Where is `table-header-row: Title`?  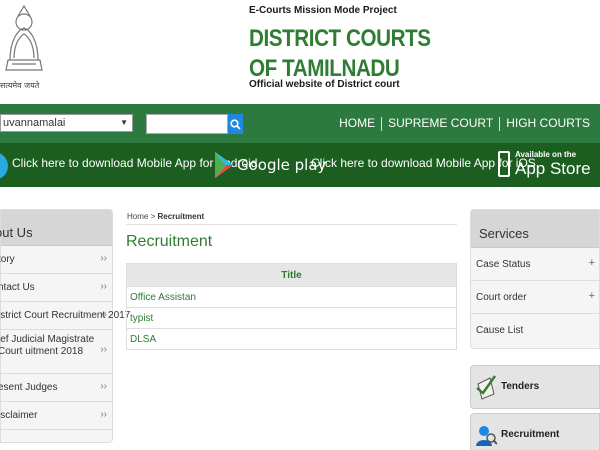
table-header-row: Title is located at coordinates (291, 275).